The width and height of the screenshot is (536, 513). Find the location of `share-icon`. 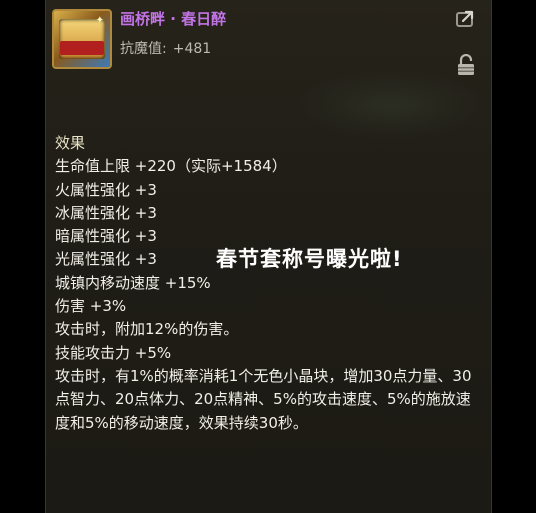

share-icon is located at coordinates (466, 19).